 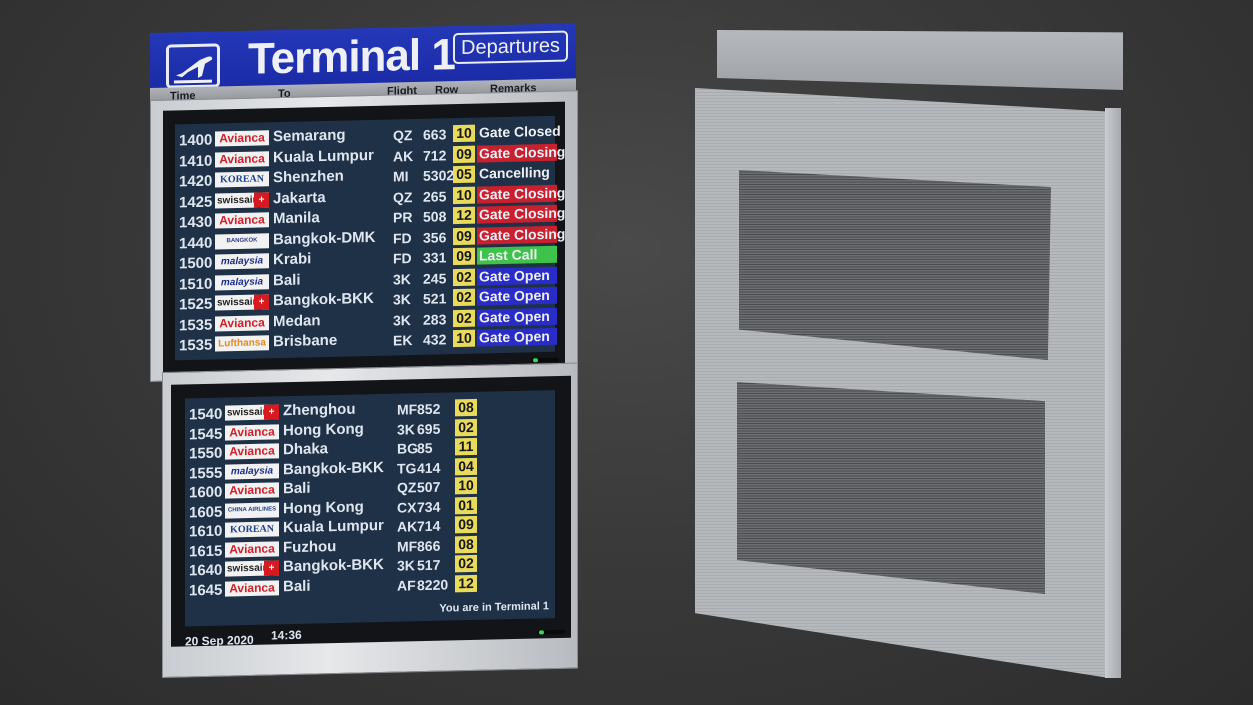 What do you see at coordinates (1113, 393) in the screenshot?
I see `rear-side-edge` at bounding box center [1113, 393].